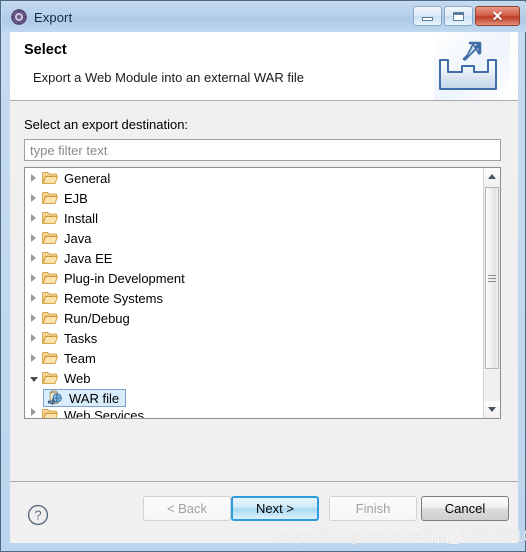 Image resolution: width=526 pixels, height=552 pixels. I want to click on scrollbar-grip-icon, so click(492, 278).